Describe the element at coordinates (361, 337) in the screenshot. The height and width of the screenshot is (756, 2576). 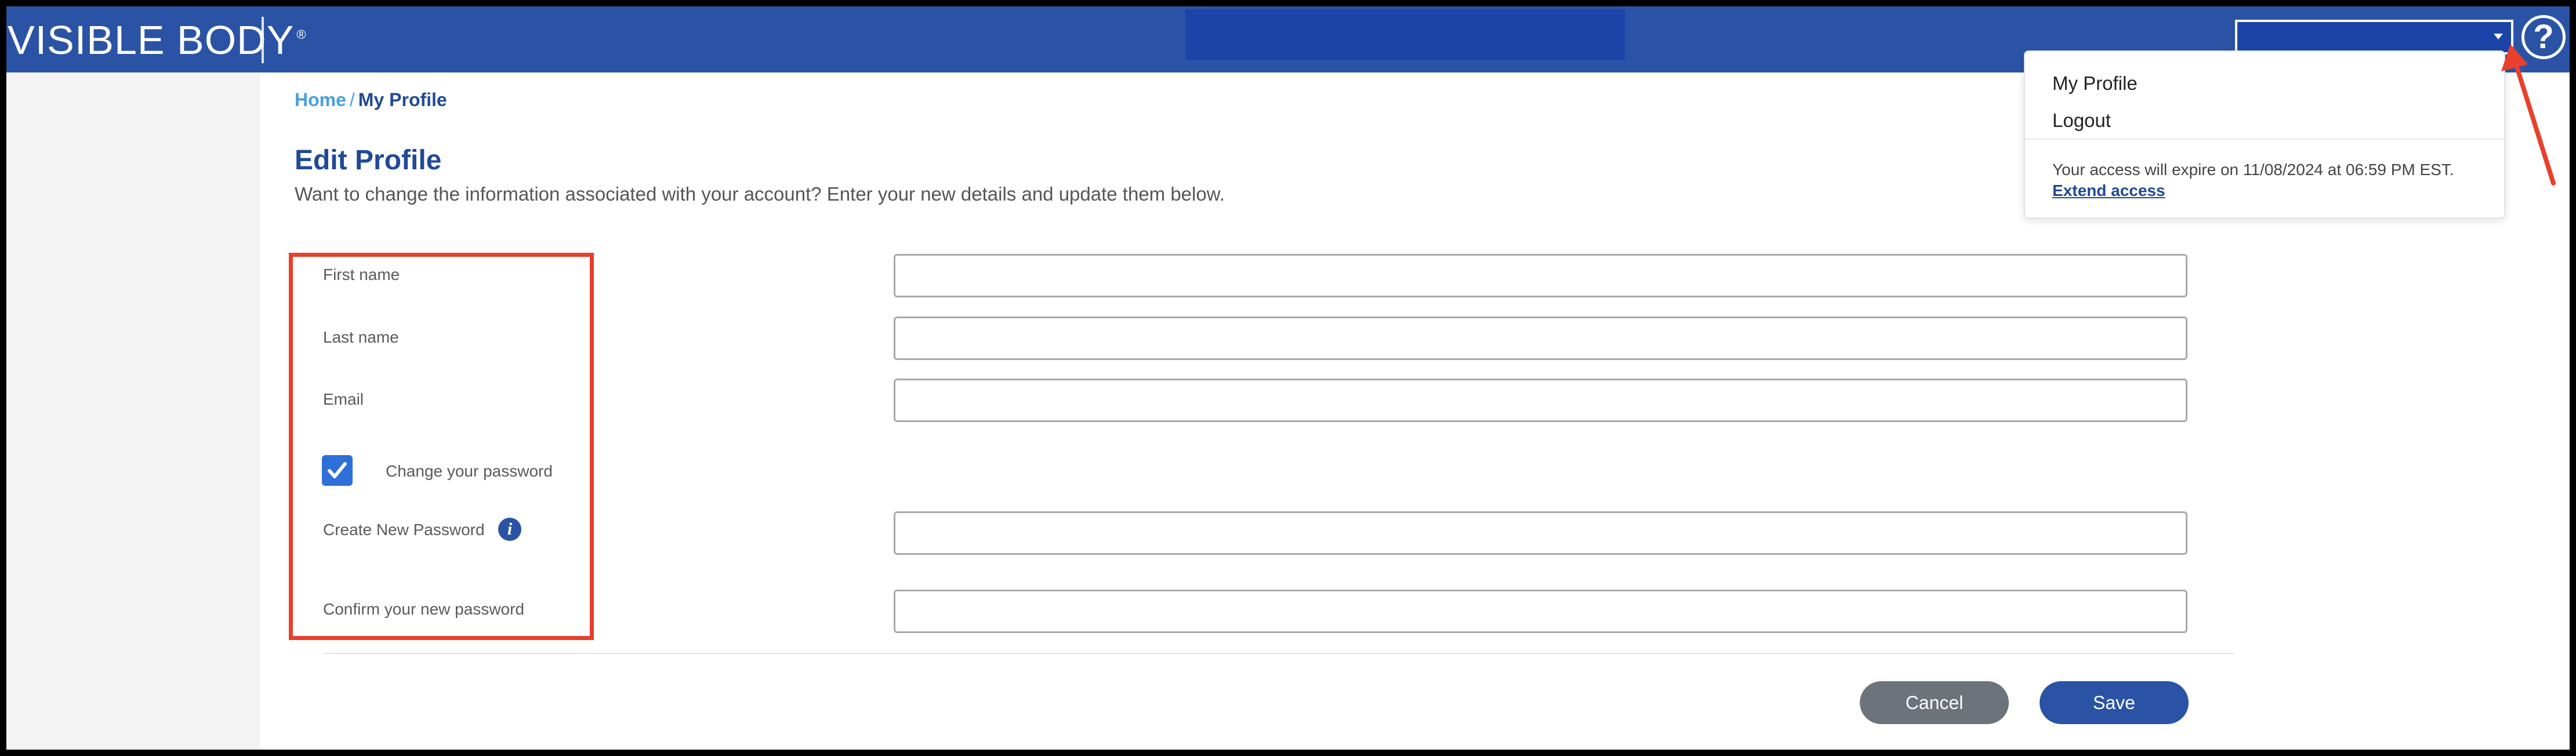
I see `last-name-label: Last name` at that location.